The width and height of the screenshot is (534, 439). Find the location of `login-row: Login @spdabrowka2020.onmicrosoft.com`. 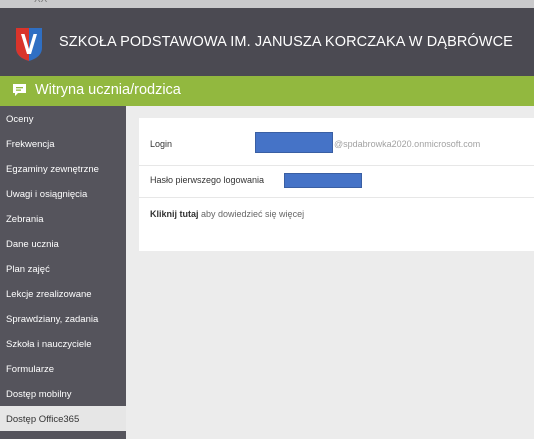

login-row: Login @spdabrowka2020.onmicrosoft.com is located at coordinates (336, 142).